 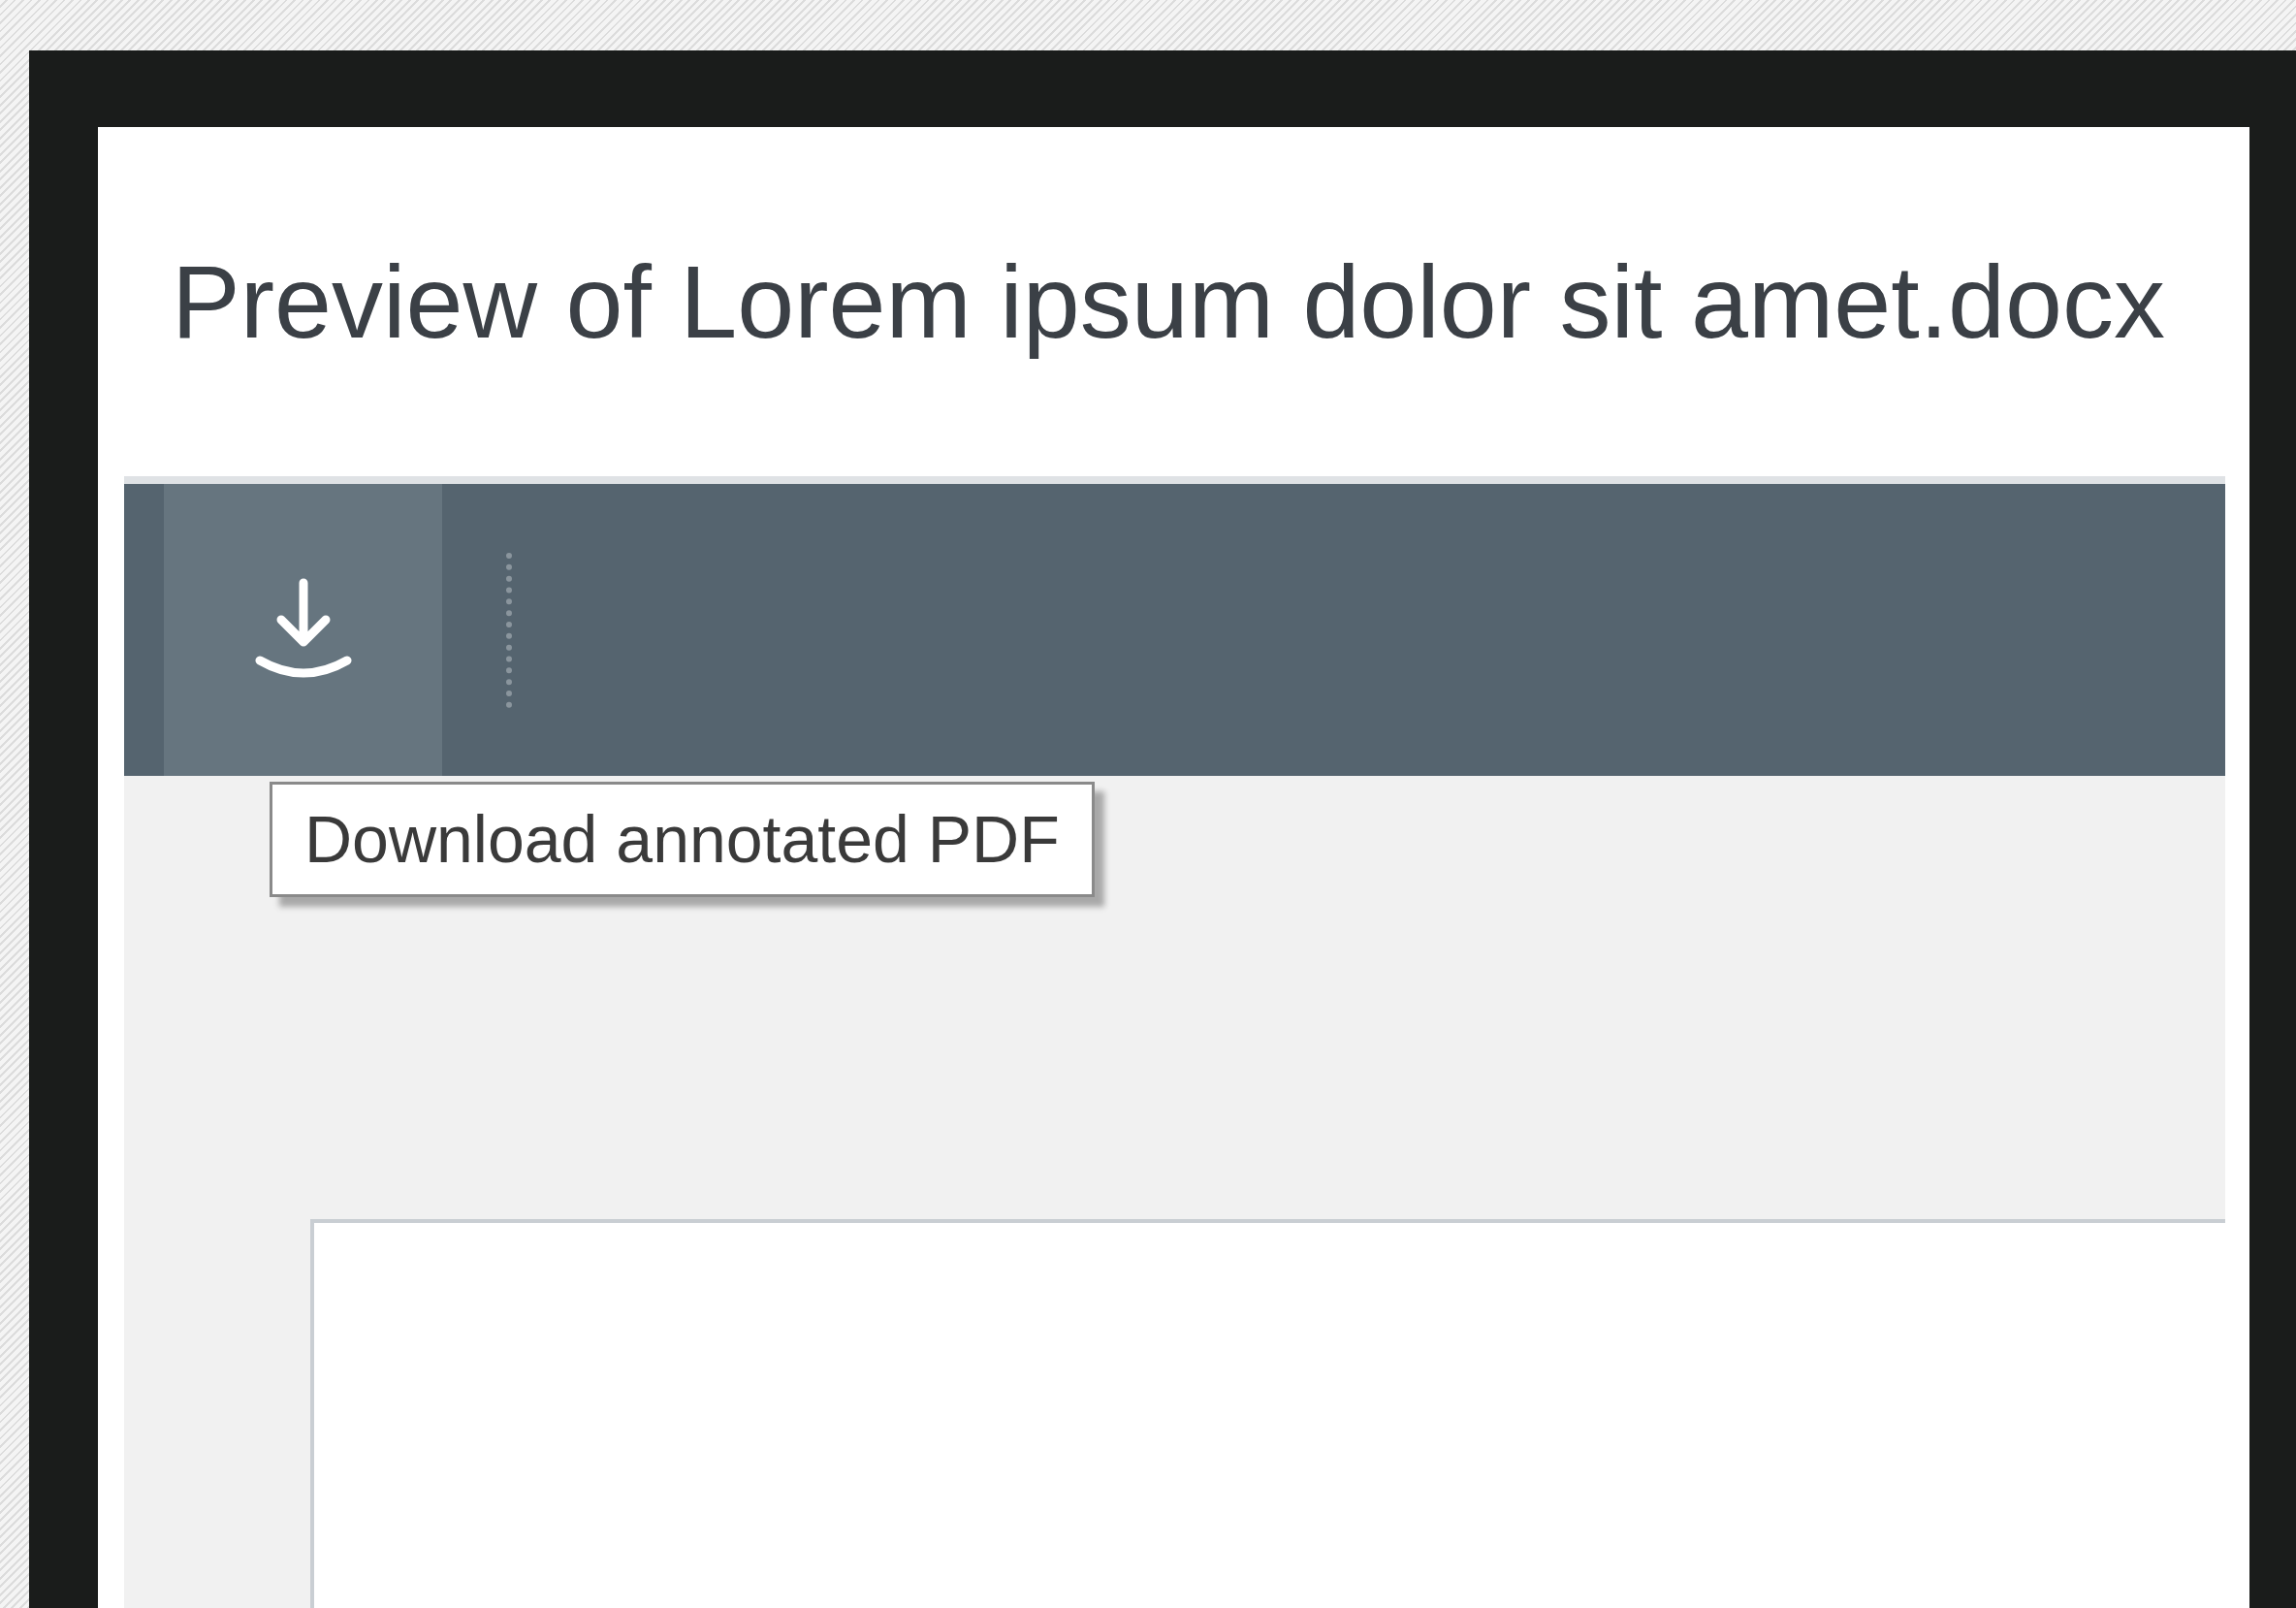 I want to click on tooltip: Download annotated PDF, so click(x=682, y=840).